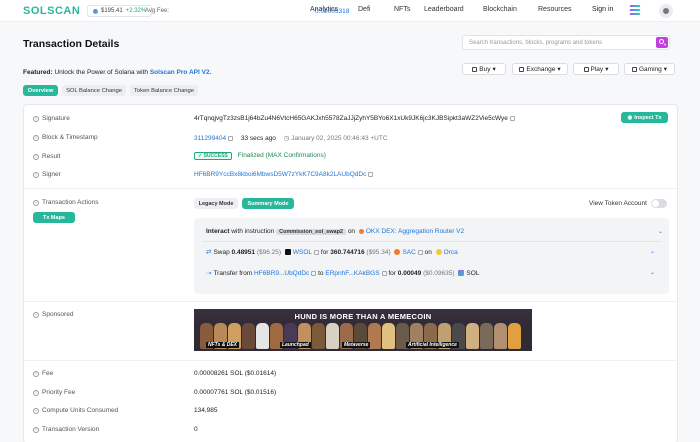 The image size is (700, 442). Describe the element at coordinates (397, 252) in the screenshot. I see `sac-icon` at that location.